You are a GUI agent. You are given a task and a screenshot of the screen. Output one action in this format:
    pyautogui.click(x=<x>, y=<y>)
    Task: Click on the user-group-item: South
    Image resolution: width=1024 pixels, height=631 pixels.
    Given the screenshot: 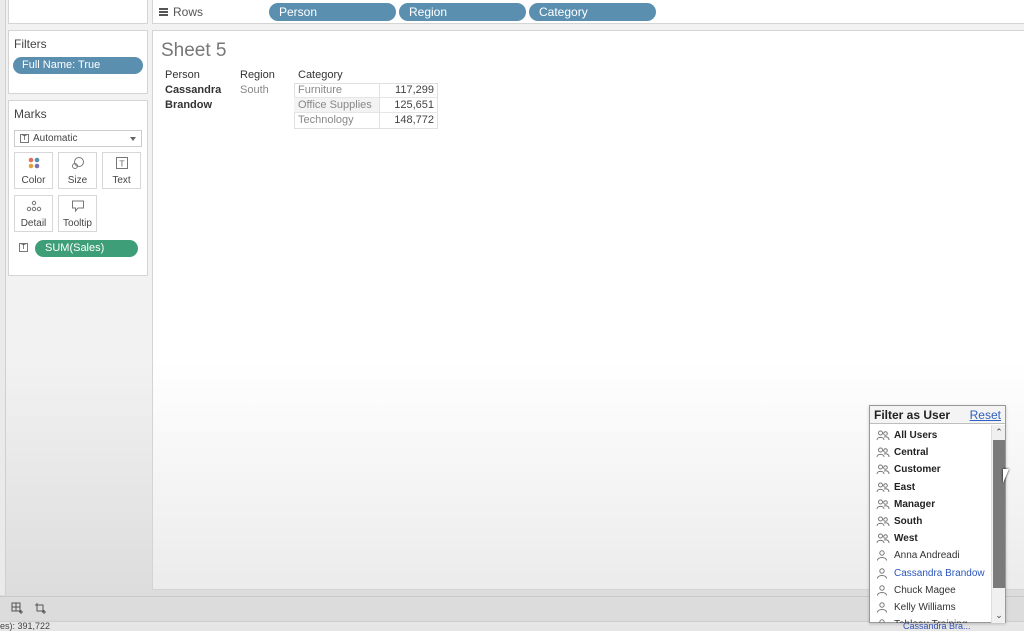 What is the action you would take?
    pyautogui.click(x=930, y=521)
    